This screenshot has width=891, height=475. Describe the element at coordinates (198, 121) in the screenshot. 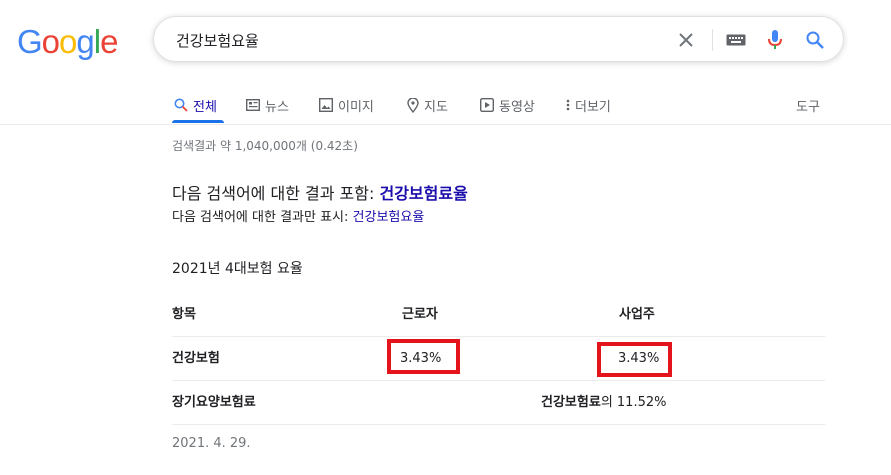

I see `active-tab-indicator` at that location.